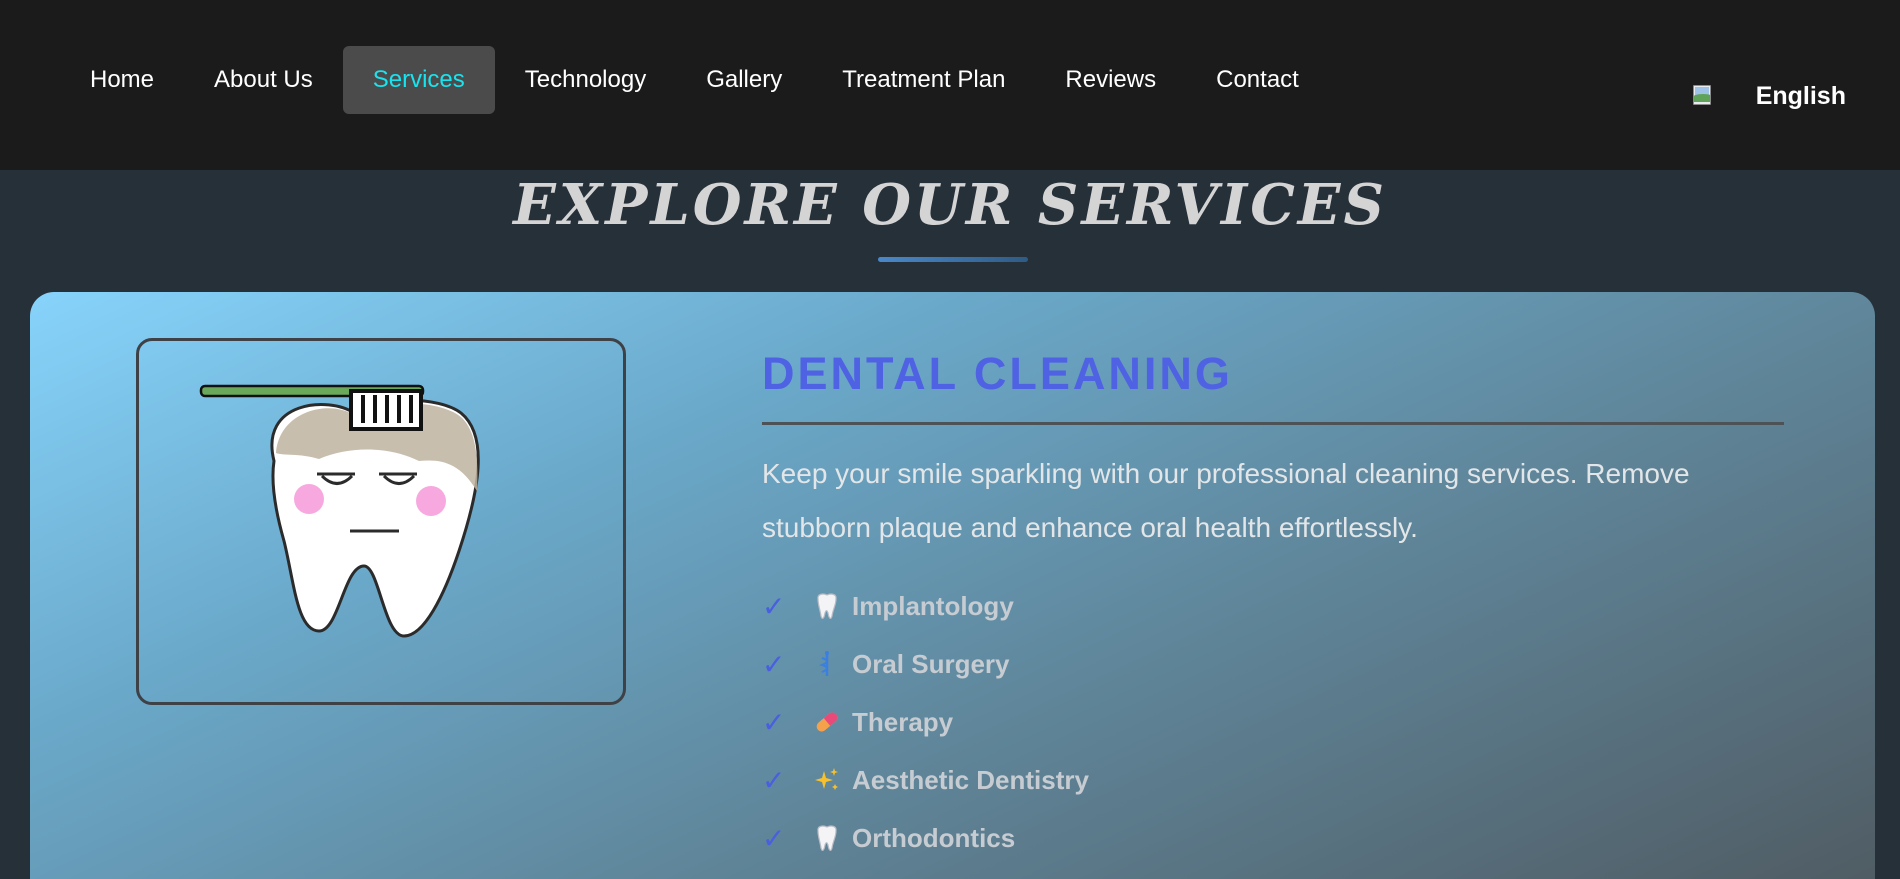  Describe the element at coordinates (931, 663) in the screenshot. I see `feature-label: Oral Surgery` at that location.